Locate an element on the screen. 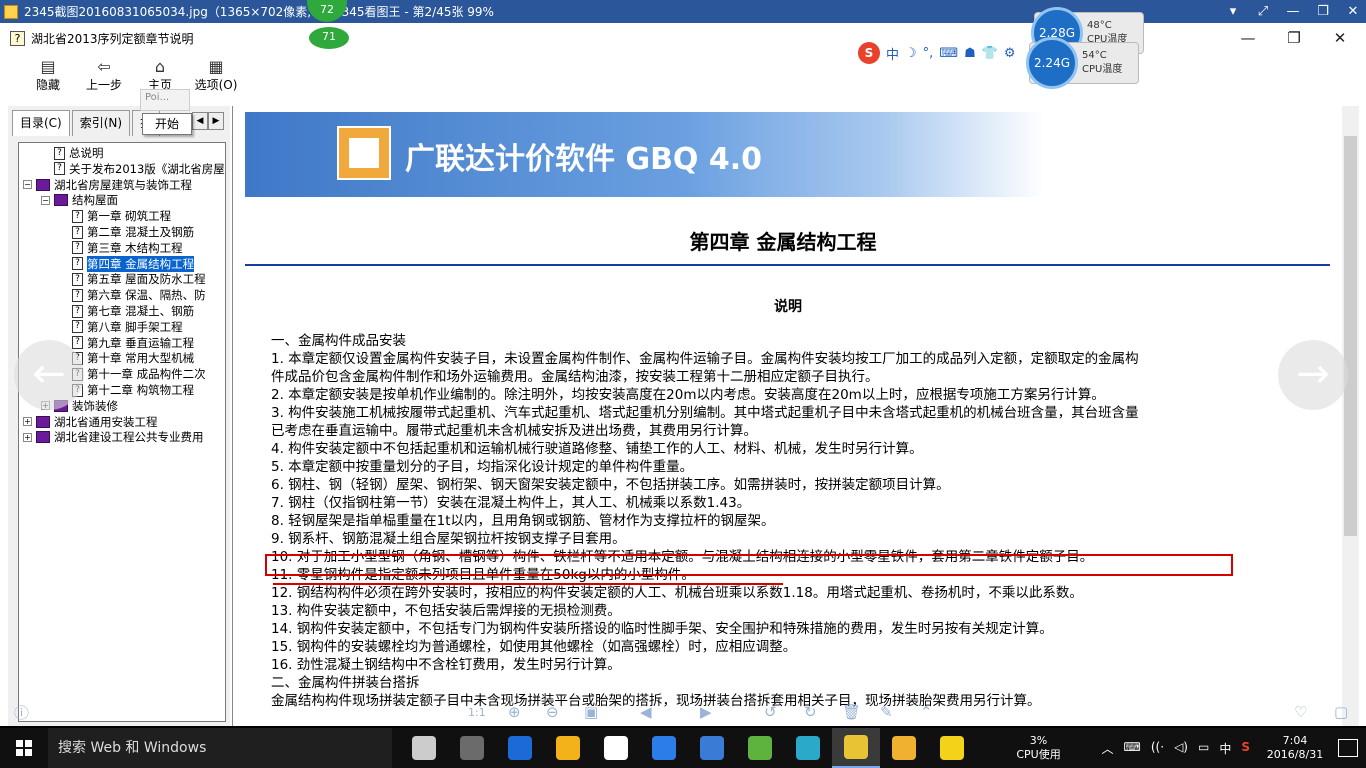 This screenshot has height=768, width=1366. document-line: 16. 劲性混凝土钢结构中不含栓钉费用，发生时另行计算。 is located at coordinates (446, 665).